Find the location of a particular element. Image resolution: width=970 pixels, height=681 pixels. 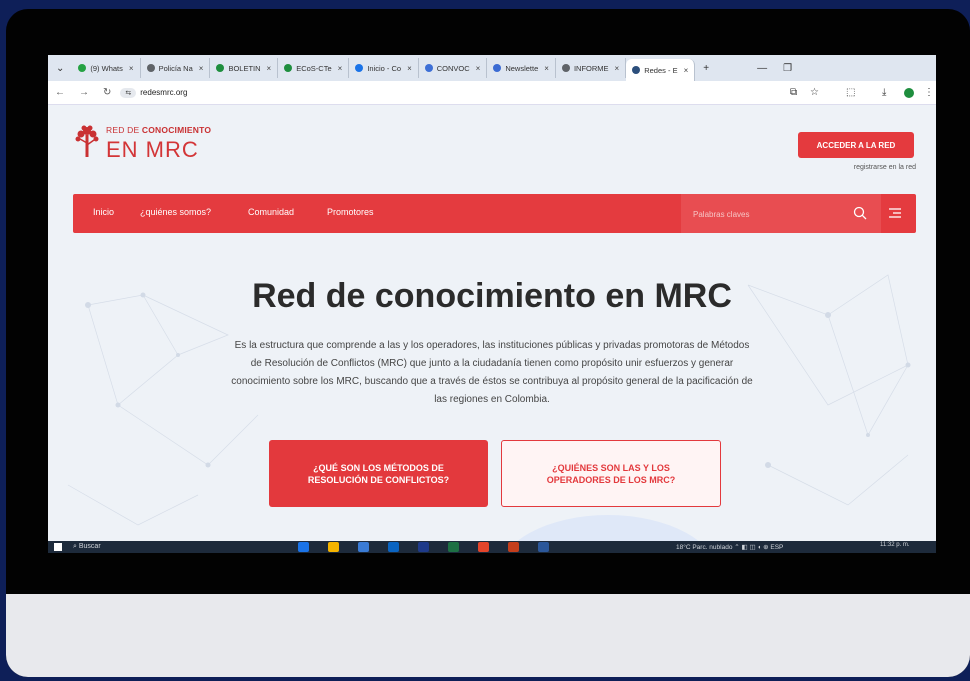

tab-label: Inicio - Co is located at coordinates (384, 68).